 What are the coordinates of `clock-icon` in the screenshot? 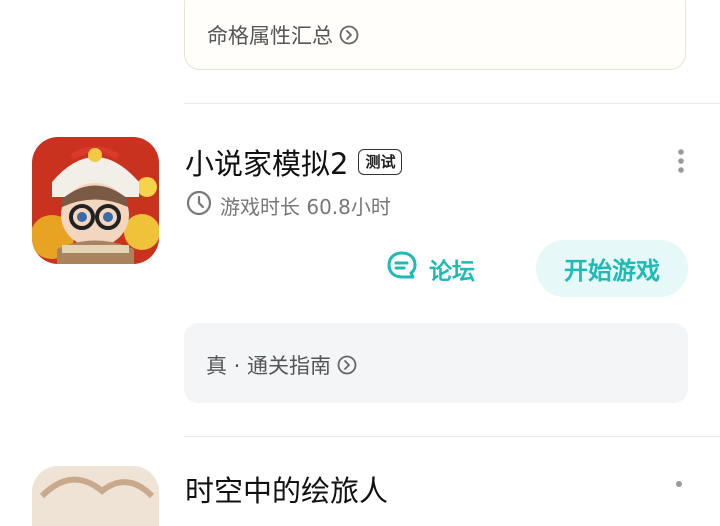 It's located at (199, 205).